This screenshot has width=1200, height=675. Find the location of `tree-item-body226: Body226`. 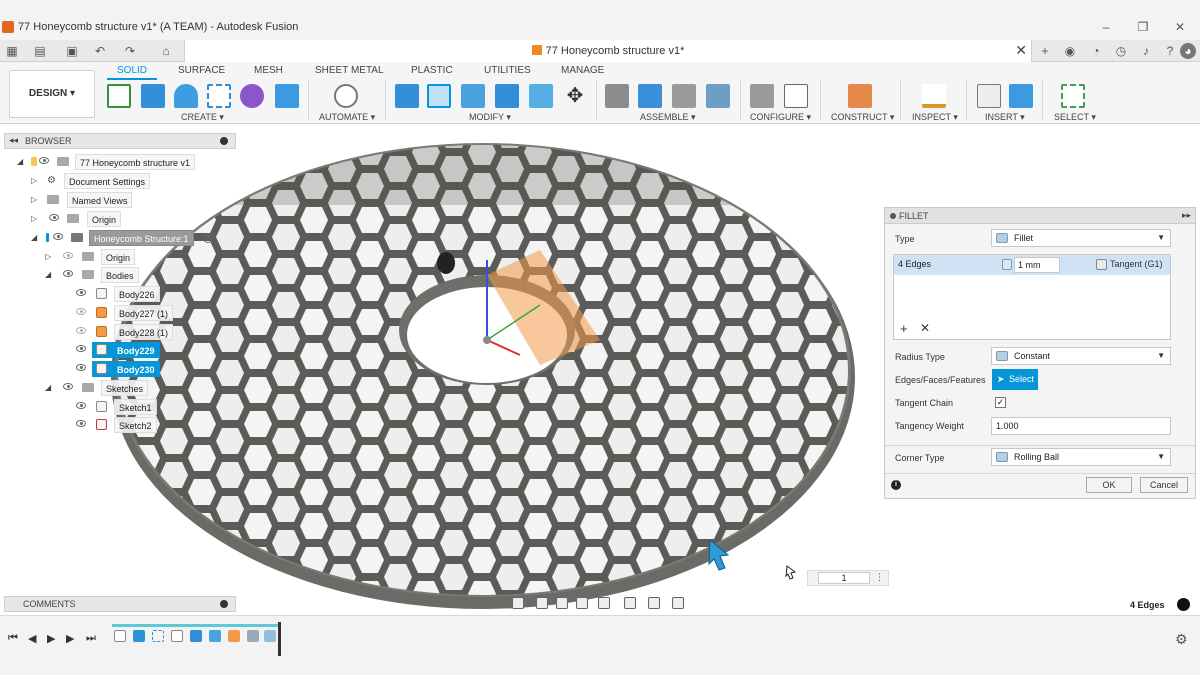

tree-item-body226: Body226 is located at coordinates (131, 294).